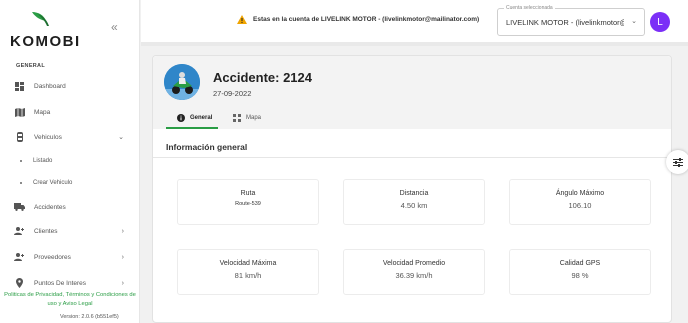 This screenshot has width=688, height=323. I want to click on account-select-label: Cuenta seleccionada, so click(529, 8).